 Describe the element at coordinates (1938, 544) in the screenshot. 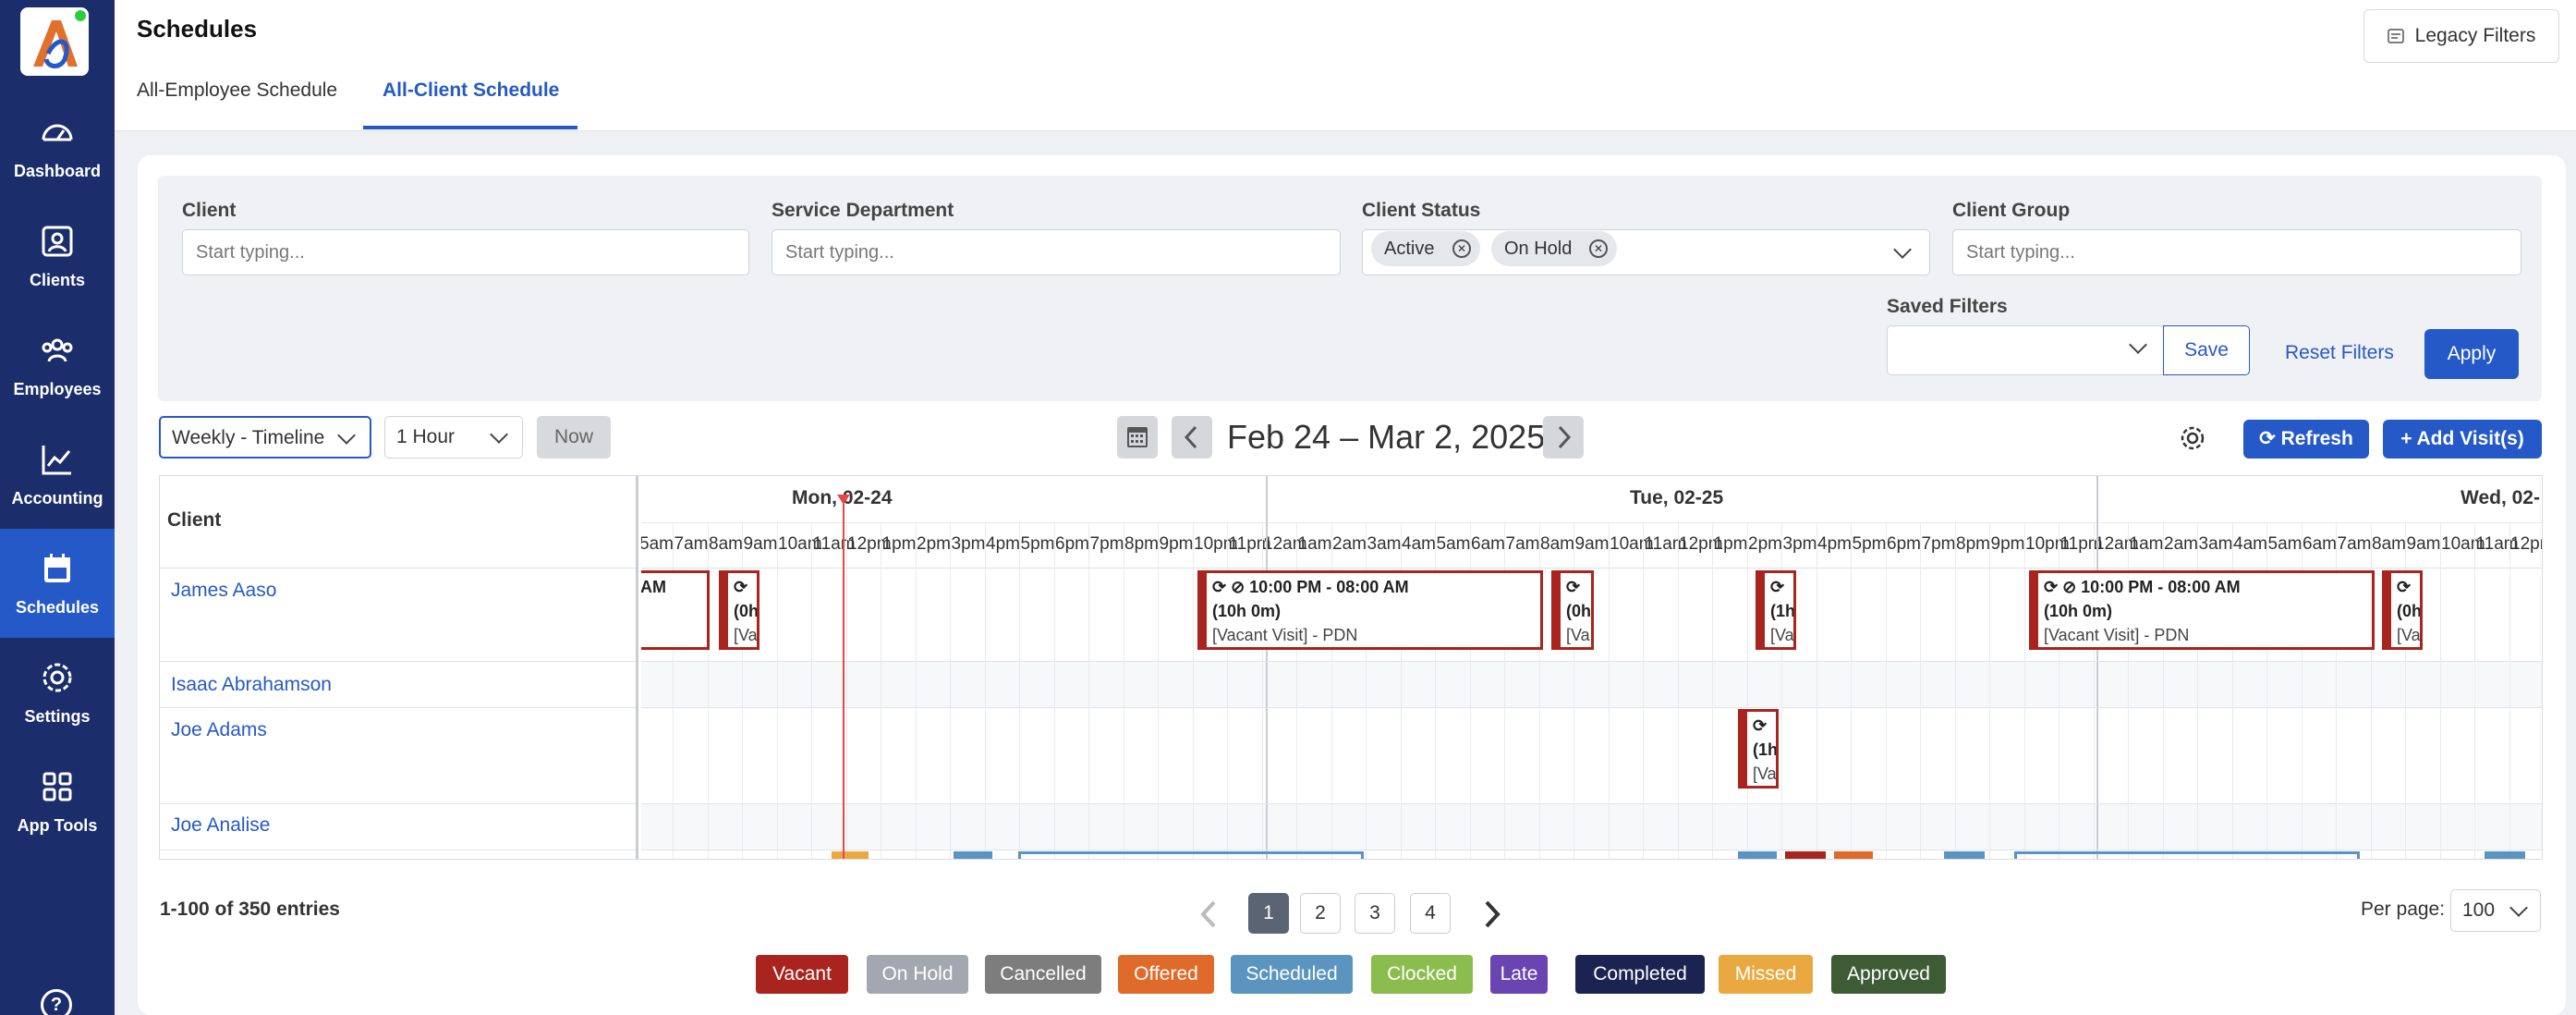

I see `hour-label: 7pm` at that location.